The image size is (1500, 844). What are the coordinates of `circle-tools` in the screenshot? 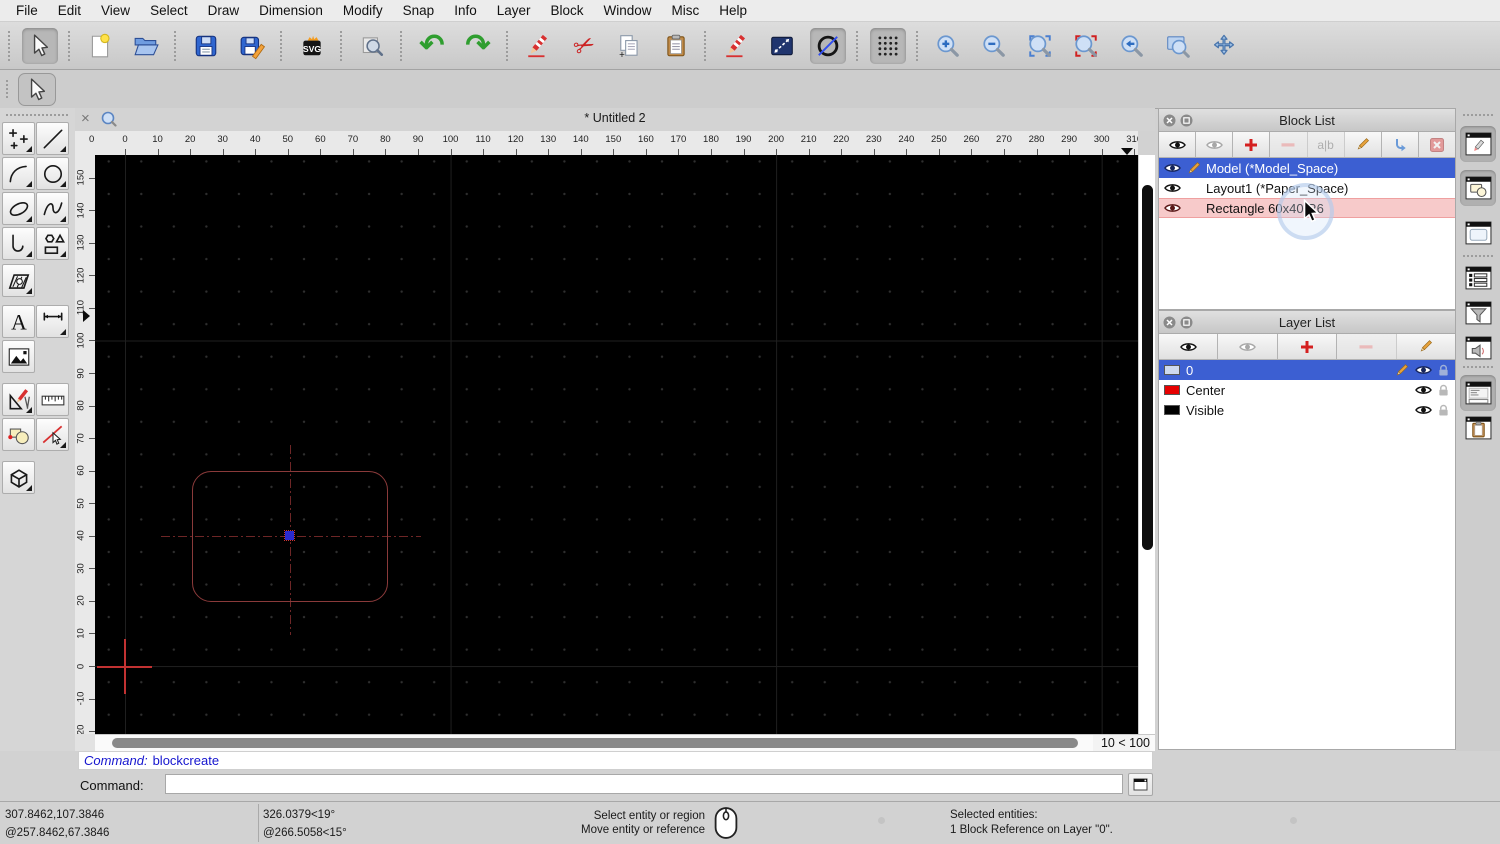 It's located at (52, 173).